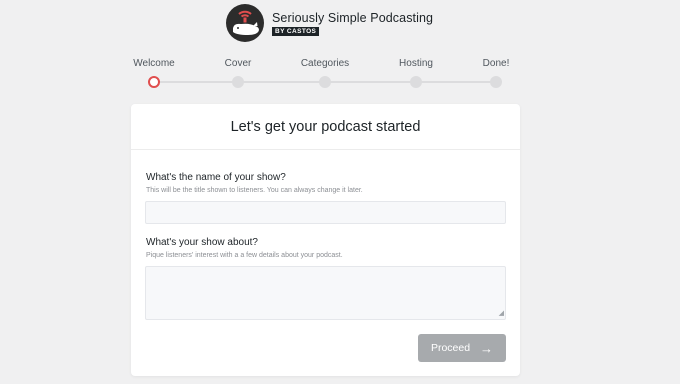 This screenshot has height=384, width=680. I want to click on step-label-done: Done!, so click(496, 63).